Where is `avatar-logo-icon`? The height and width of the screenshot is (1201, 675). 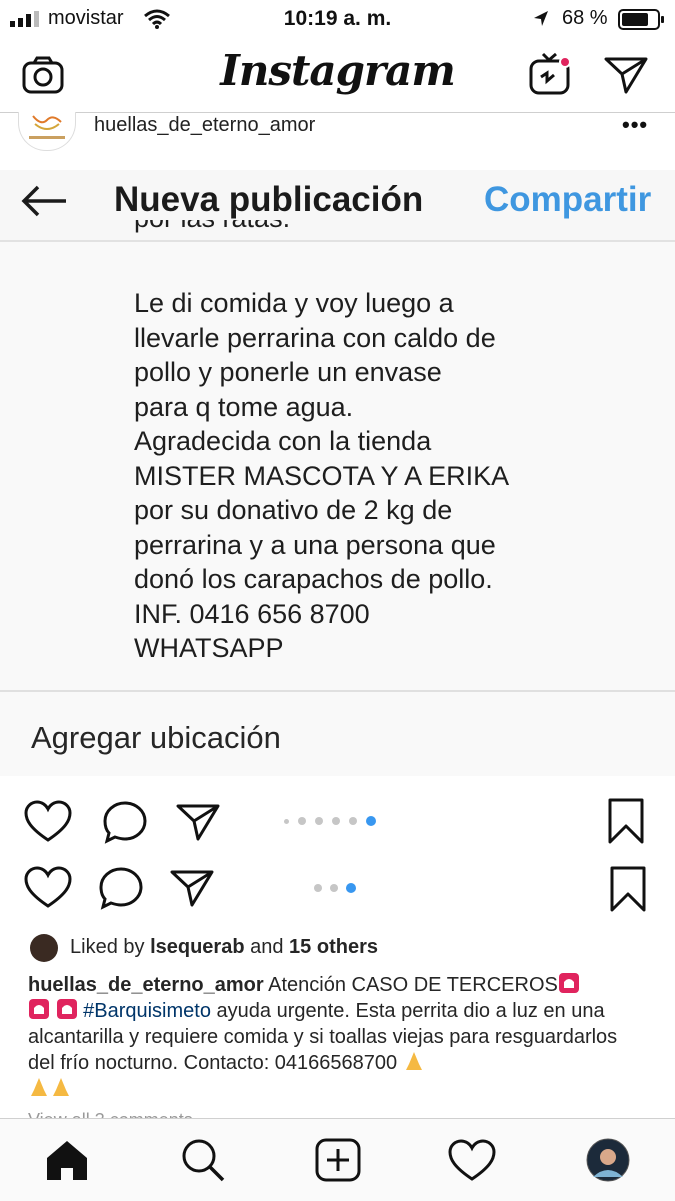 avatar-logo-icon is located at coordinates (47, 127).